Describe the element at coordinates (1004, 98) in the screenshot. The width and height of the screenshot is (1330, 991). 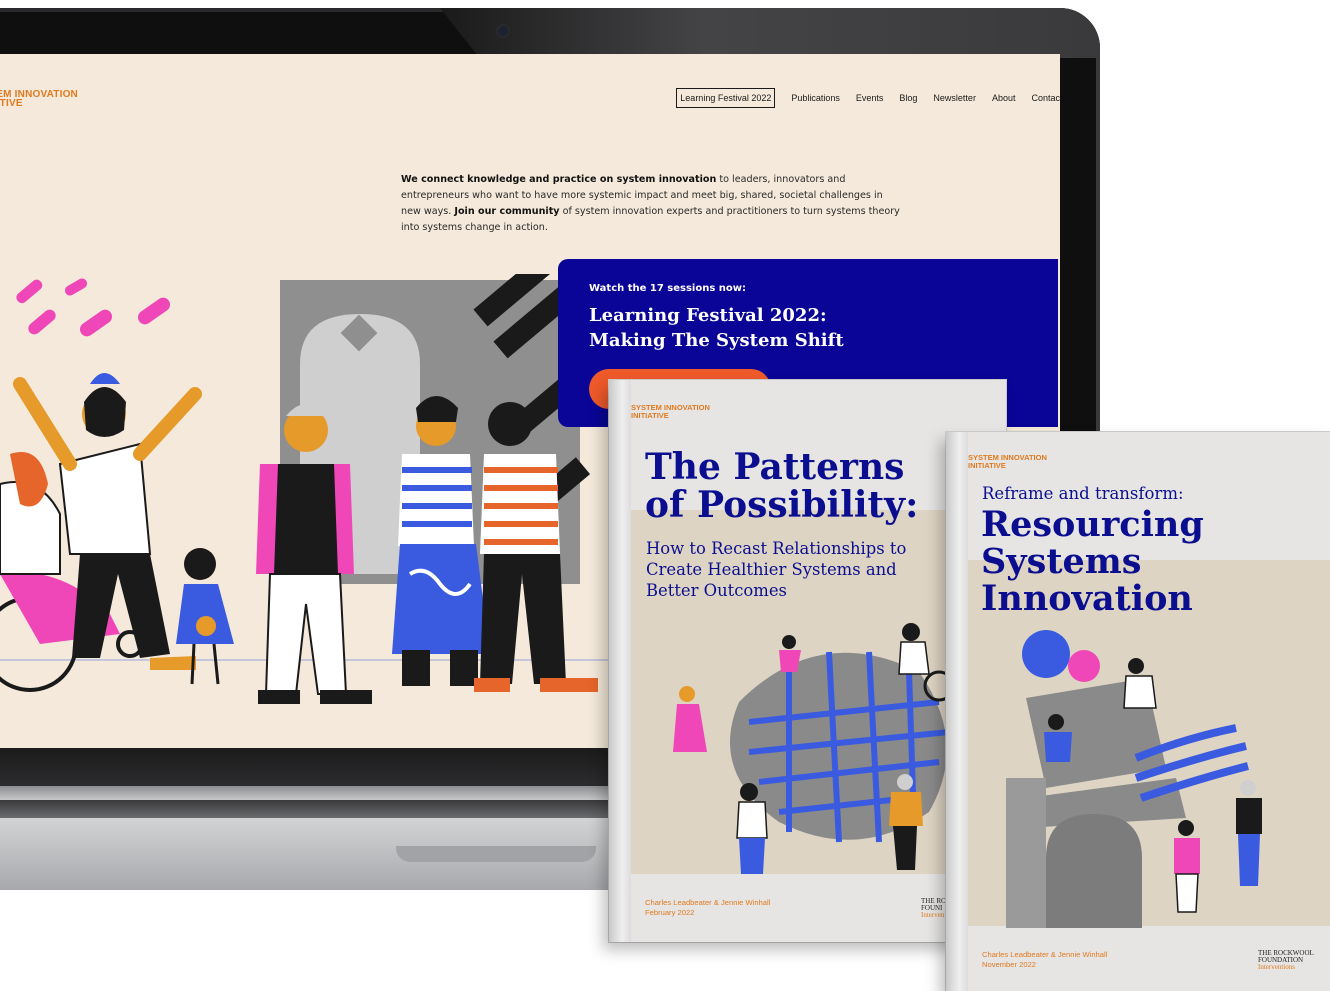
I see `nav-about: About` at that location.